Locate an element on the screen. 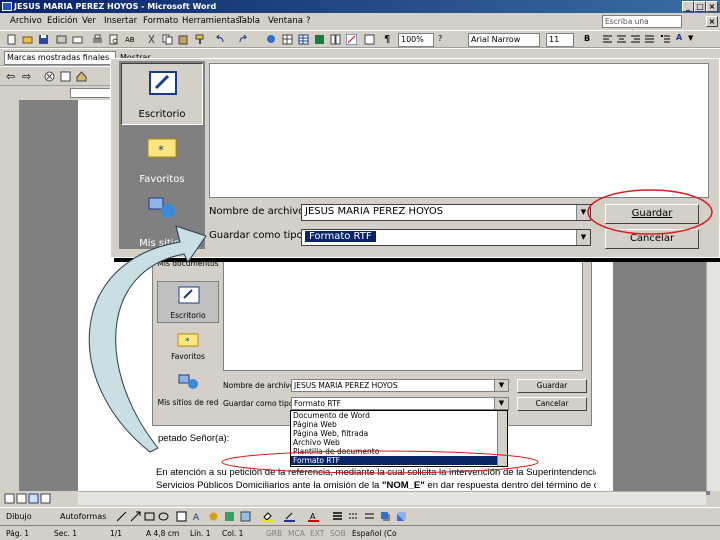 The height and width of the screenshot is (540, 720). forward-arrow-icon: ⇨ is located at coordinates (26, 76).